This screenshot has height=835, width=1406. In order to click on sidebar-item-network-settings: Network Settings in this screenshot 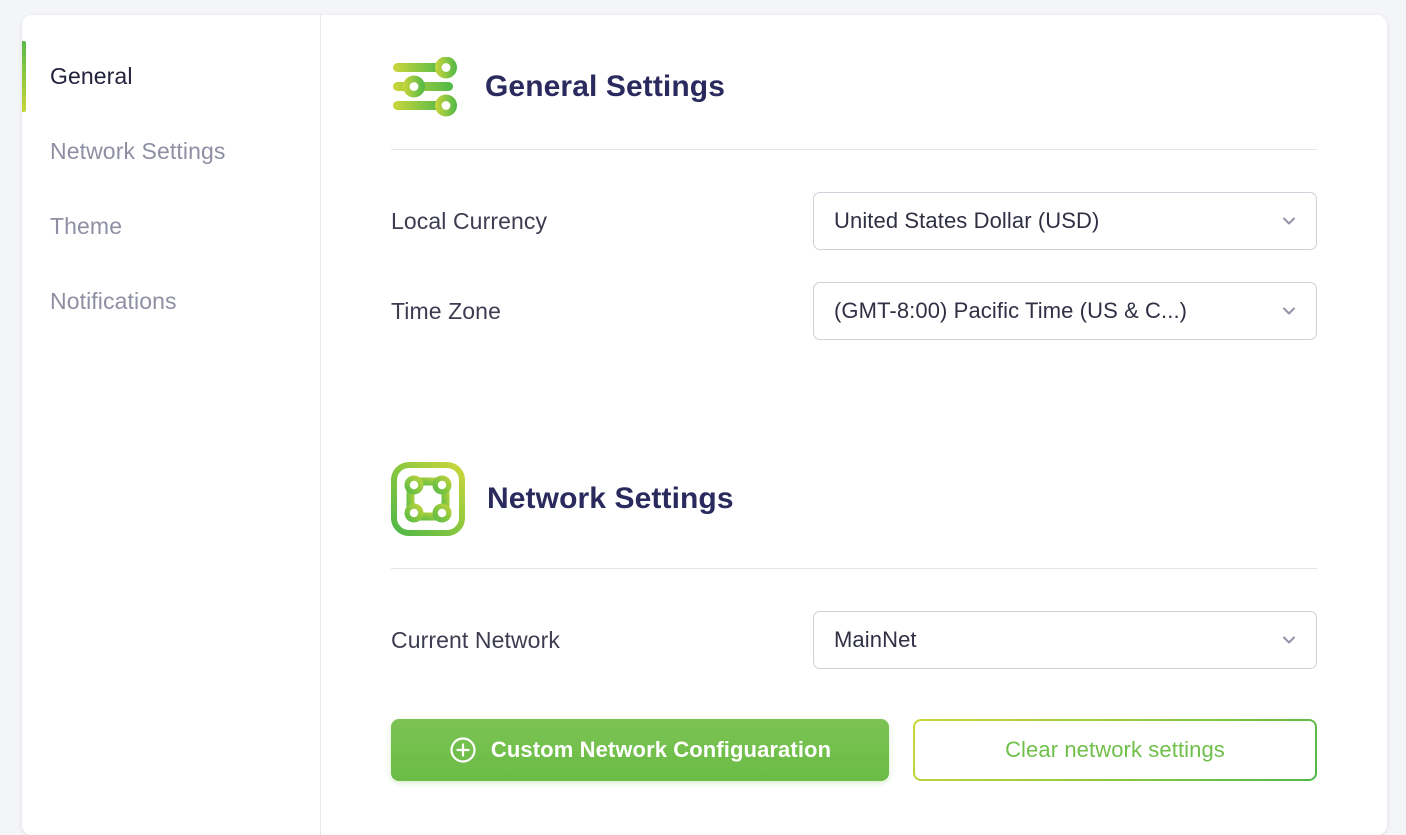, I will do `click(171, 151)`.